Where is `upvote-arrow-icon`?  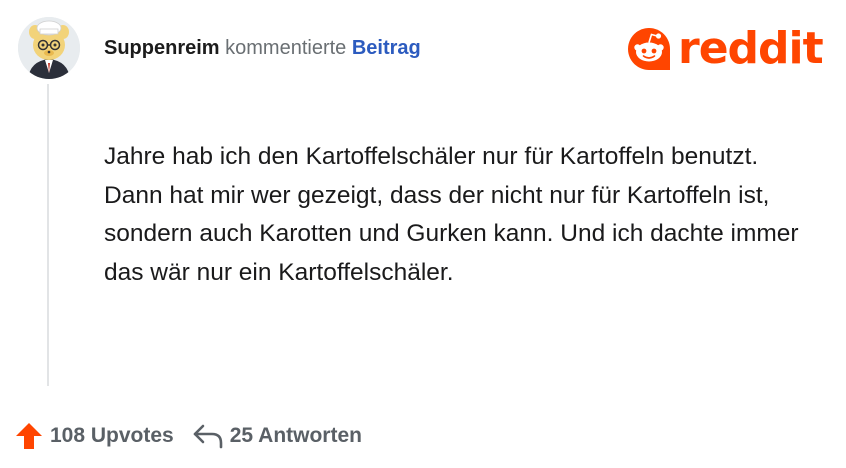 upvote-arrow-icon is located at coordinates (29, 436).